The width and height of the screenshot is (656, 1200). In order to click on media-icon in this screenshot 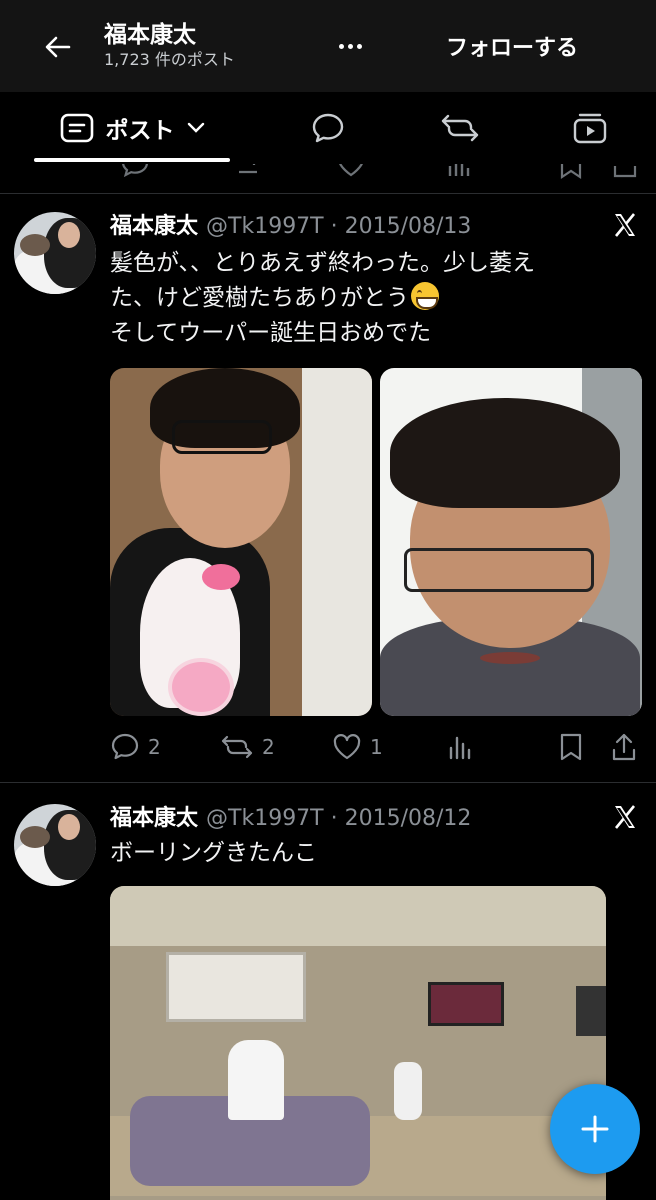, I will do `click(590, 128)`.